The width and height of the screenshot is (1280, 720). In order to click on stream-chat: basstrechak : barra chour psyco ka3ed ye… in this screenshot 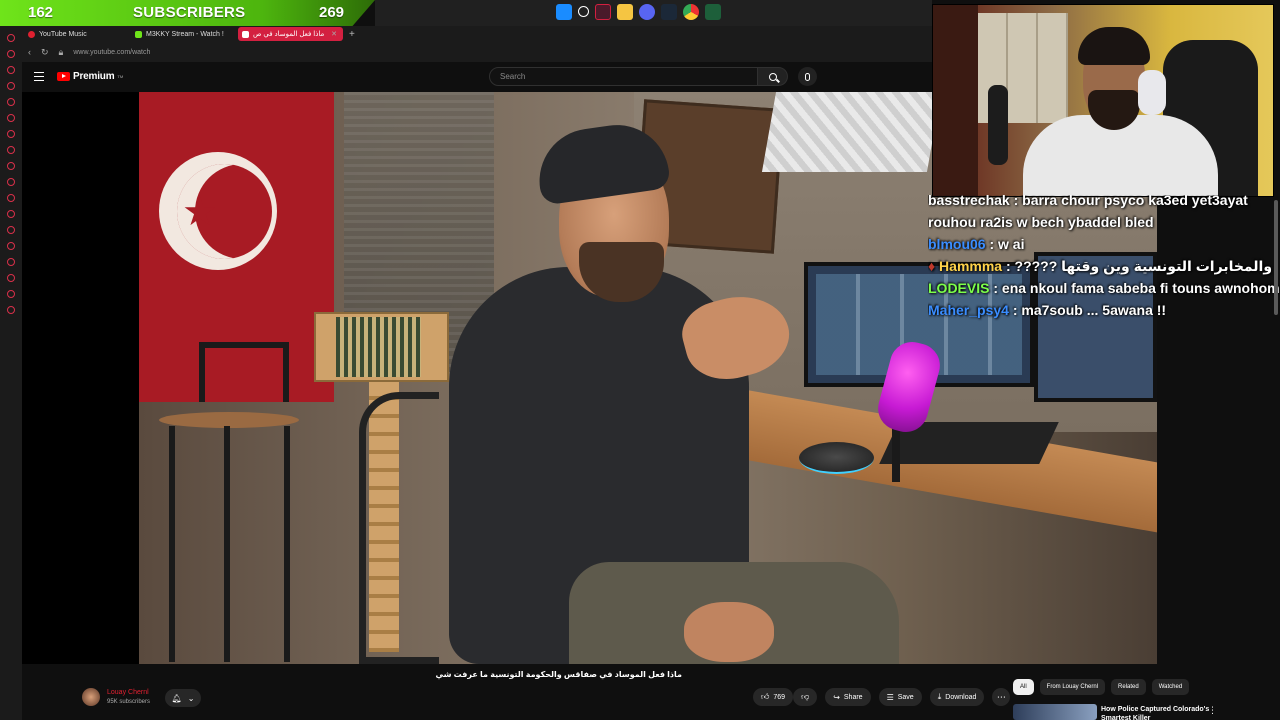, I will do `click(1104, 282)`.